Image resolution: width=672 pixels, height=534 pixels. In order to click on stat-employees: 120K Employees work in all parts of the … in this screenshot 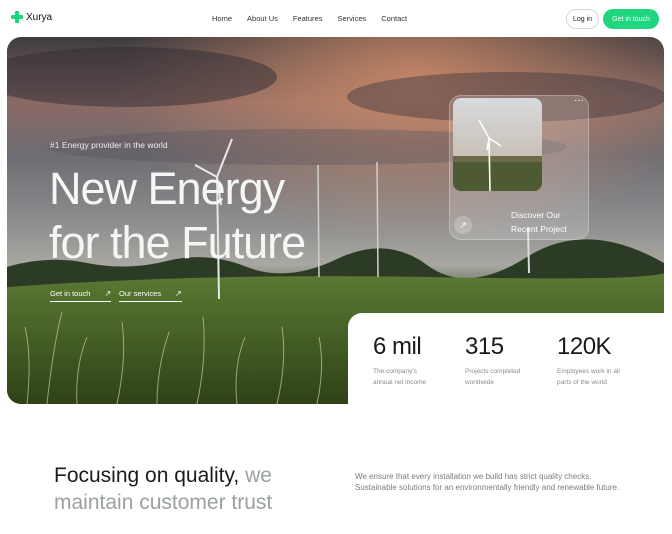, I will do `click(597, 360)`.